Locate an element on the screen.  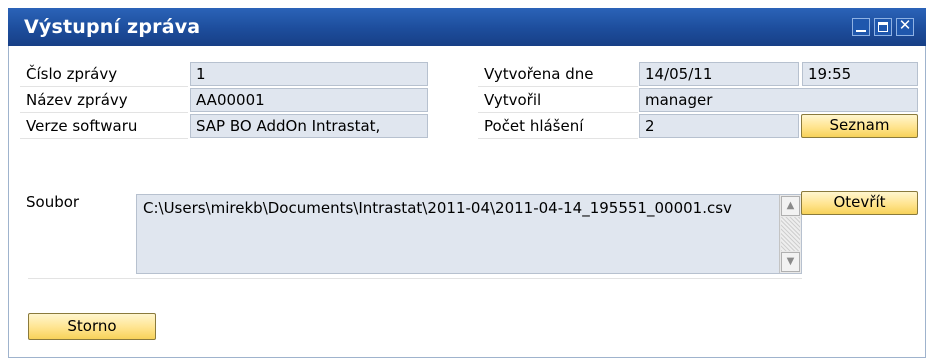
scrollbar-track is located at coordinates (790, 234).